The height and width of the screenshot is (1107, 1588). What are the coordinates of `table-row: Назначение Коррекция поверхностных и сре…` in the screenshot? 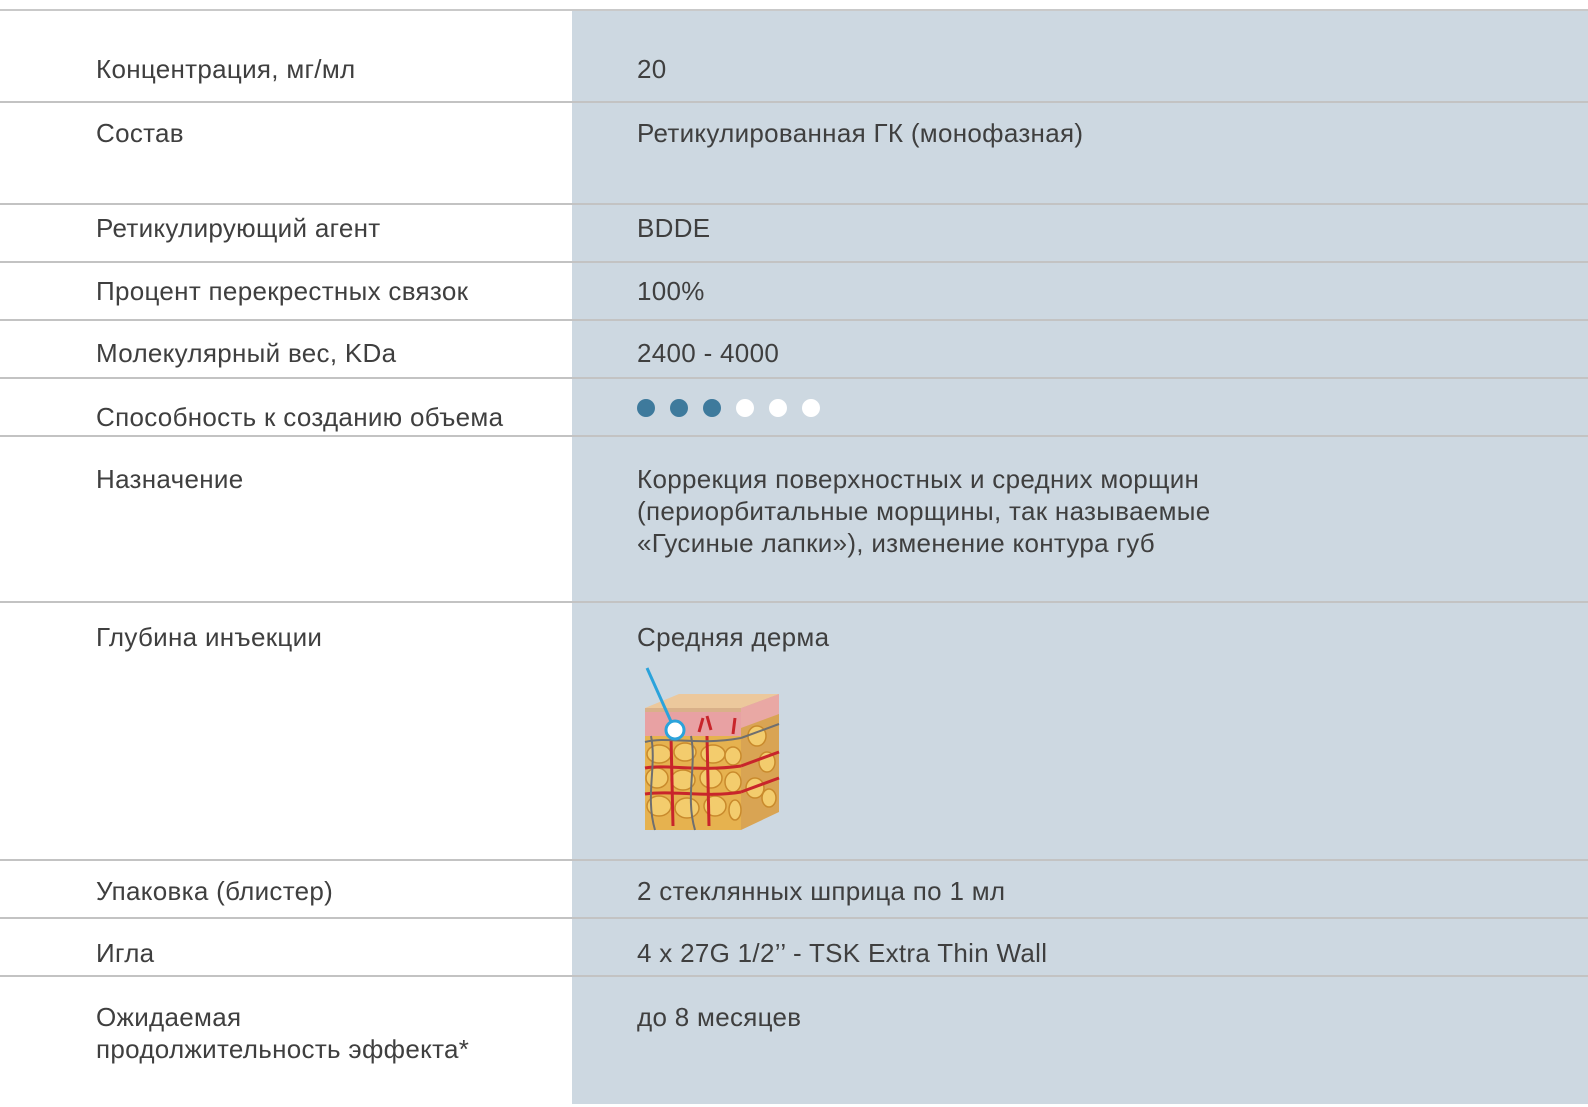 It's located at (794, 520).